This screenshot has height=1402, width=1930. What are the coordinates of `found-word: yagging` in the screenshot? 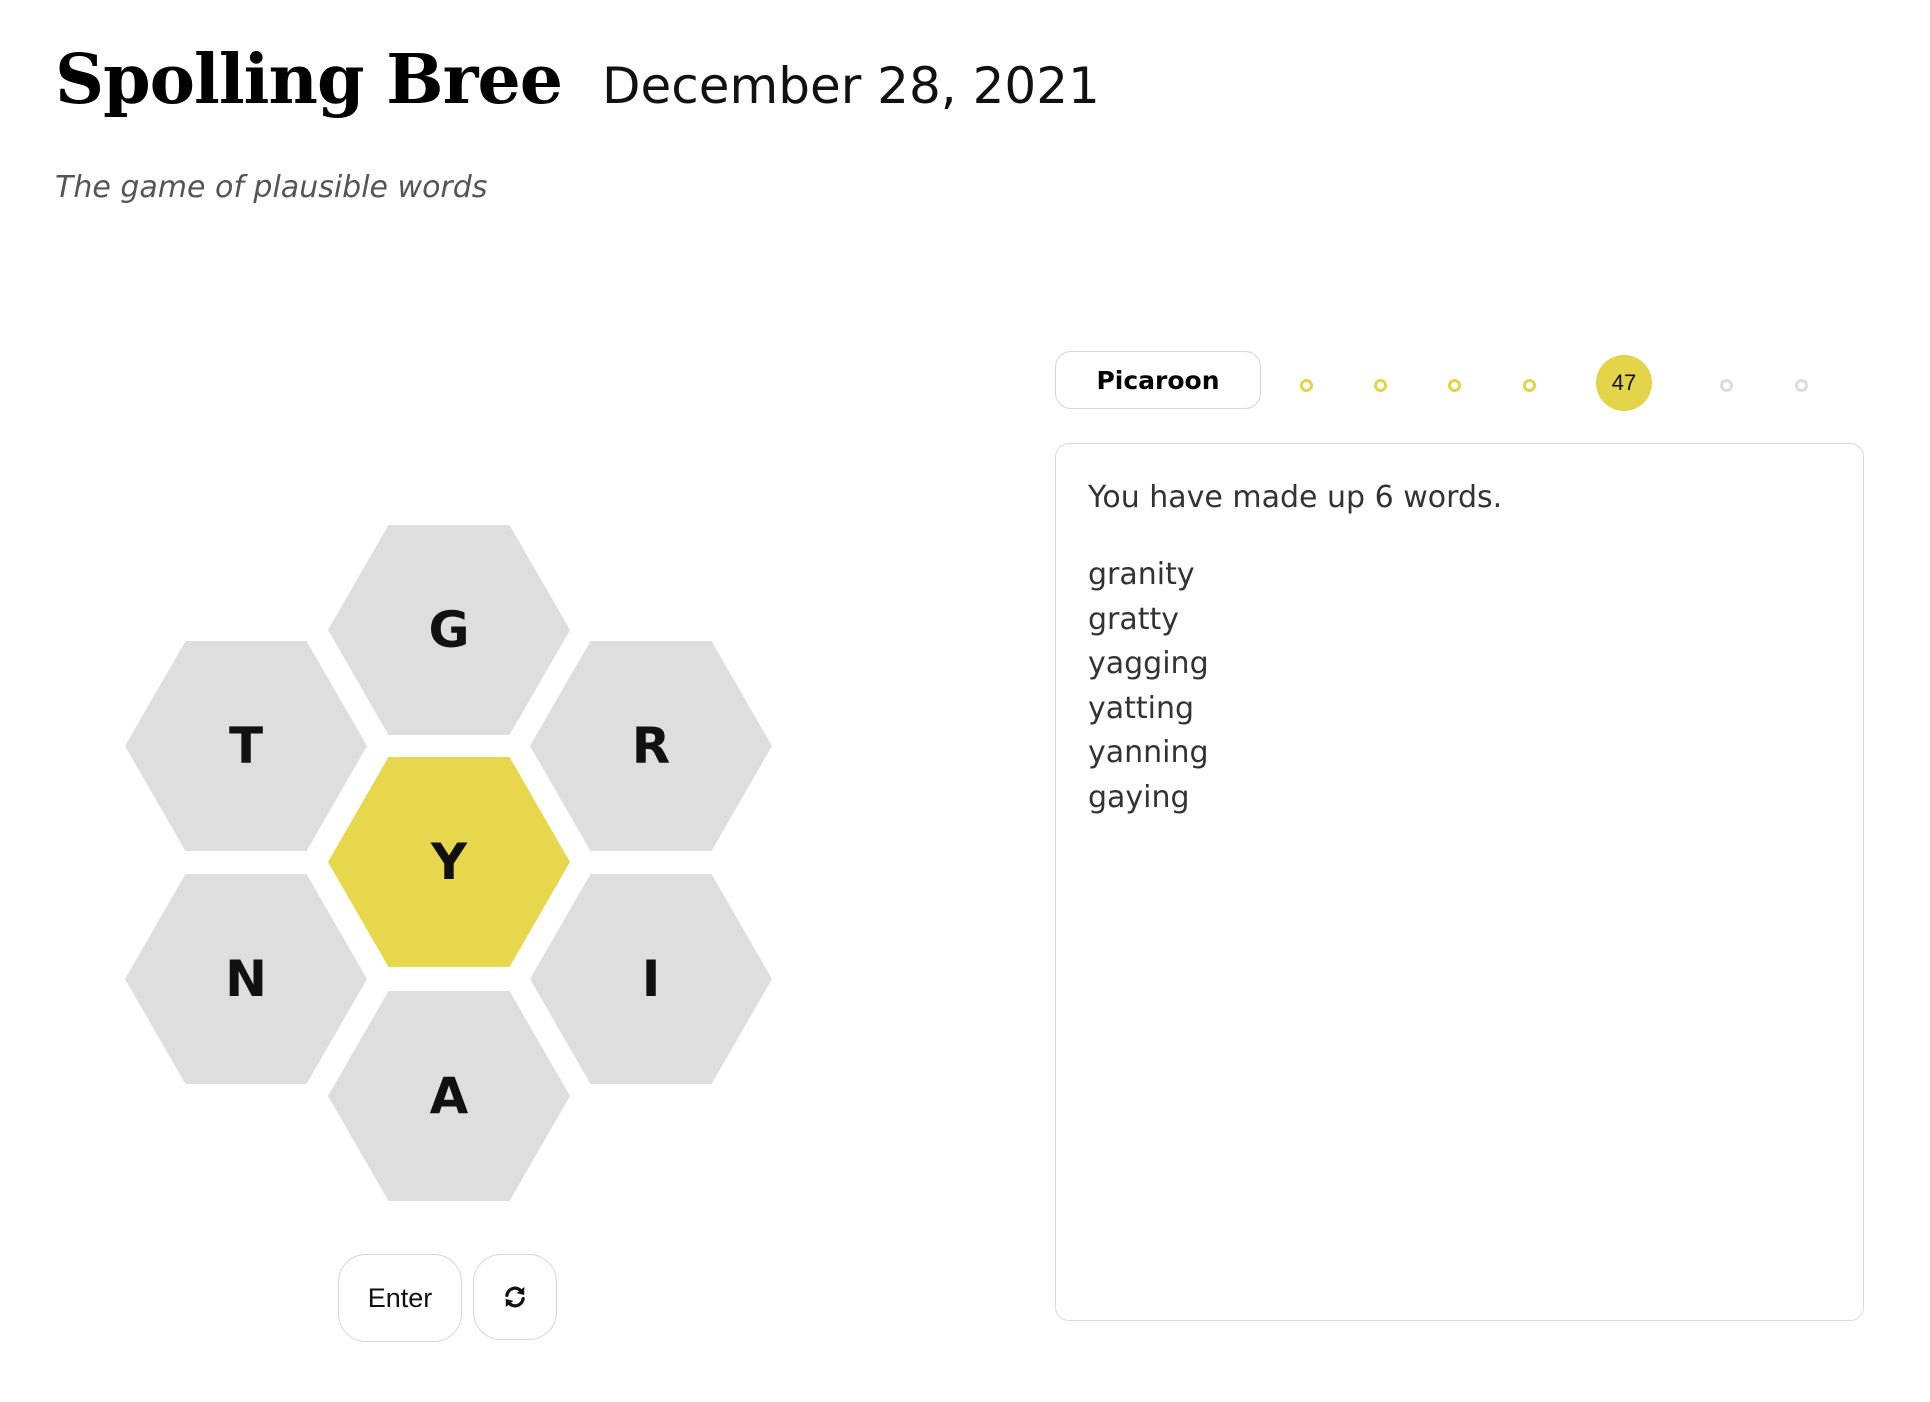 It's located at (1148, 663).